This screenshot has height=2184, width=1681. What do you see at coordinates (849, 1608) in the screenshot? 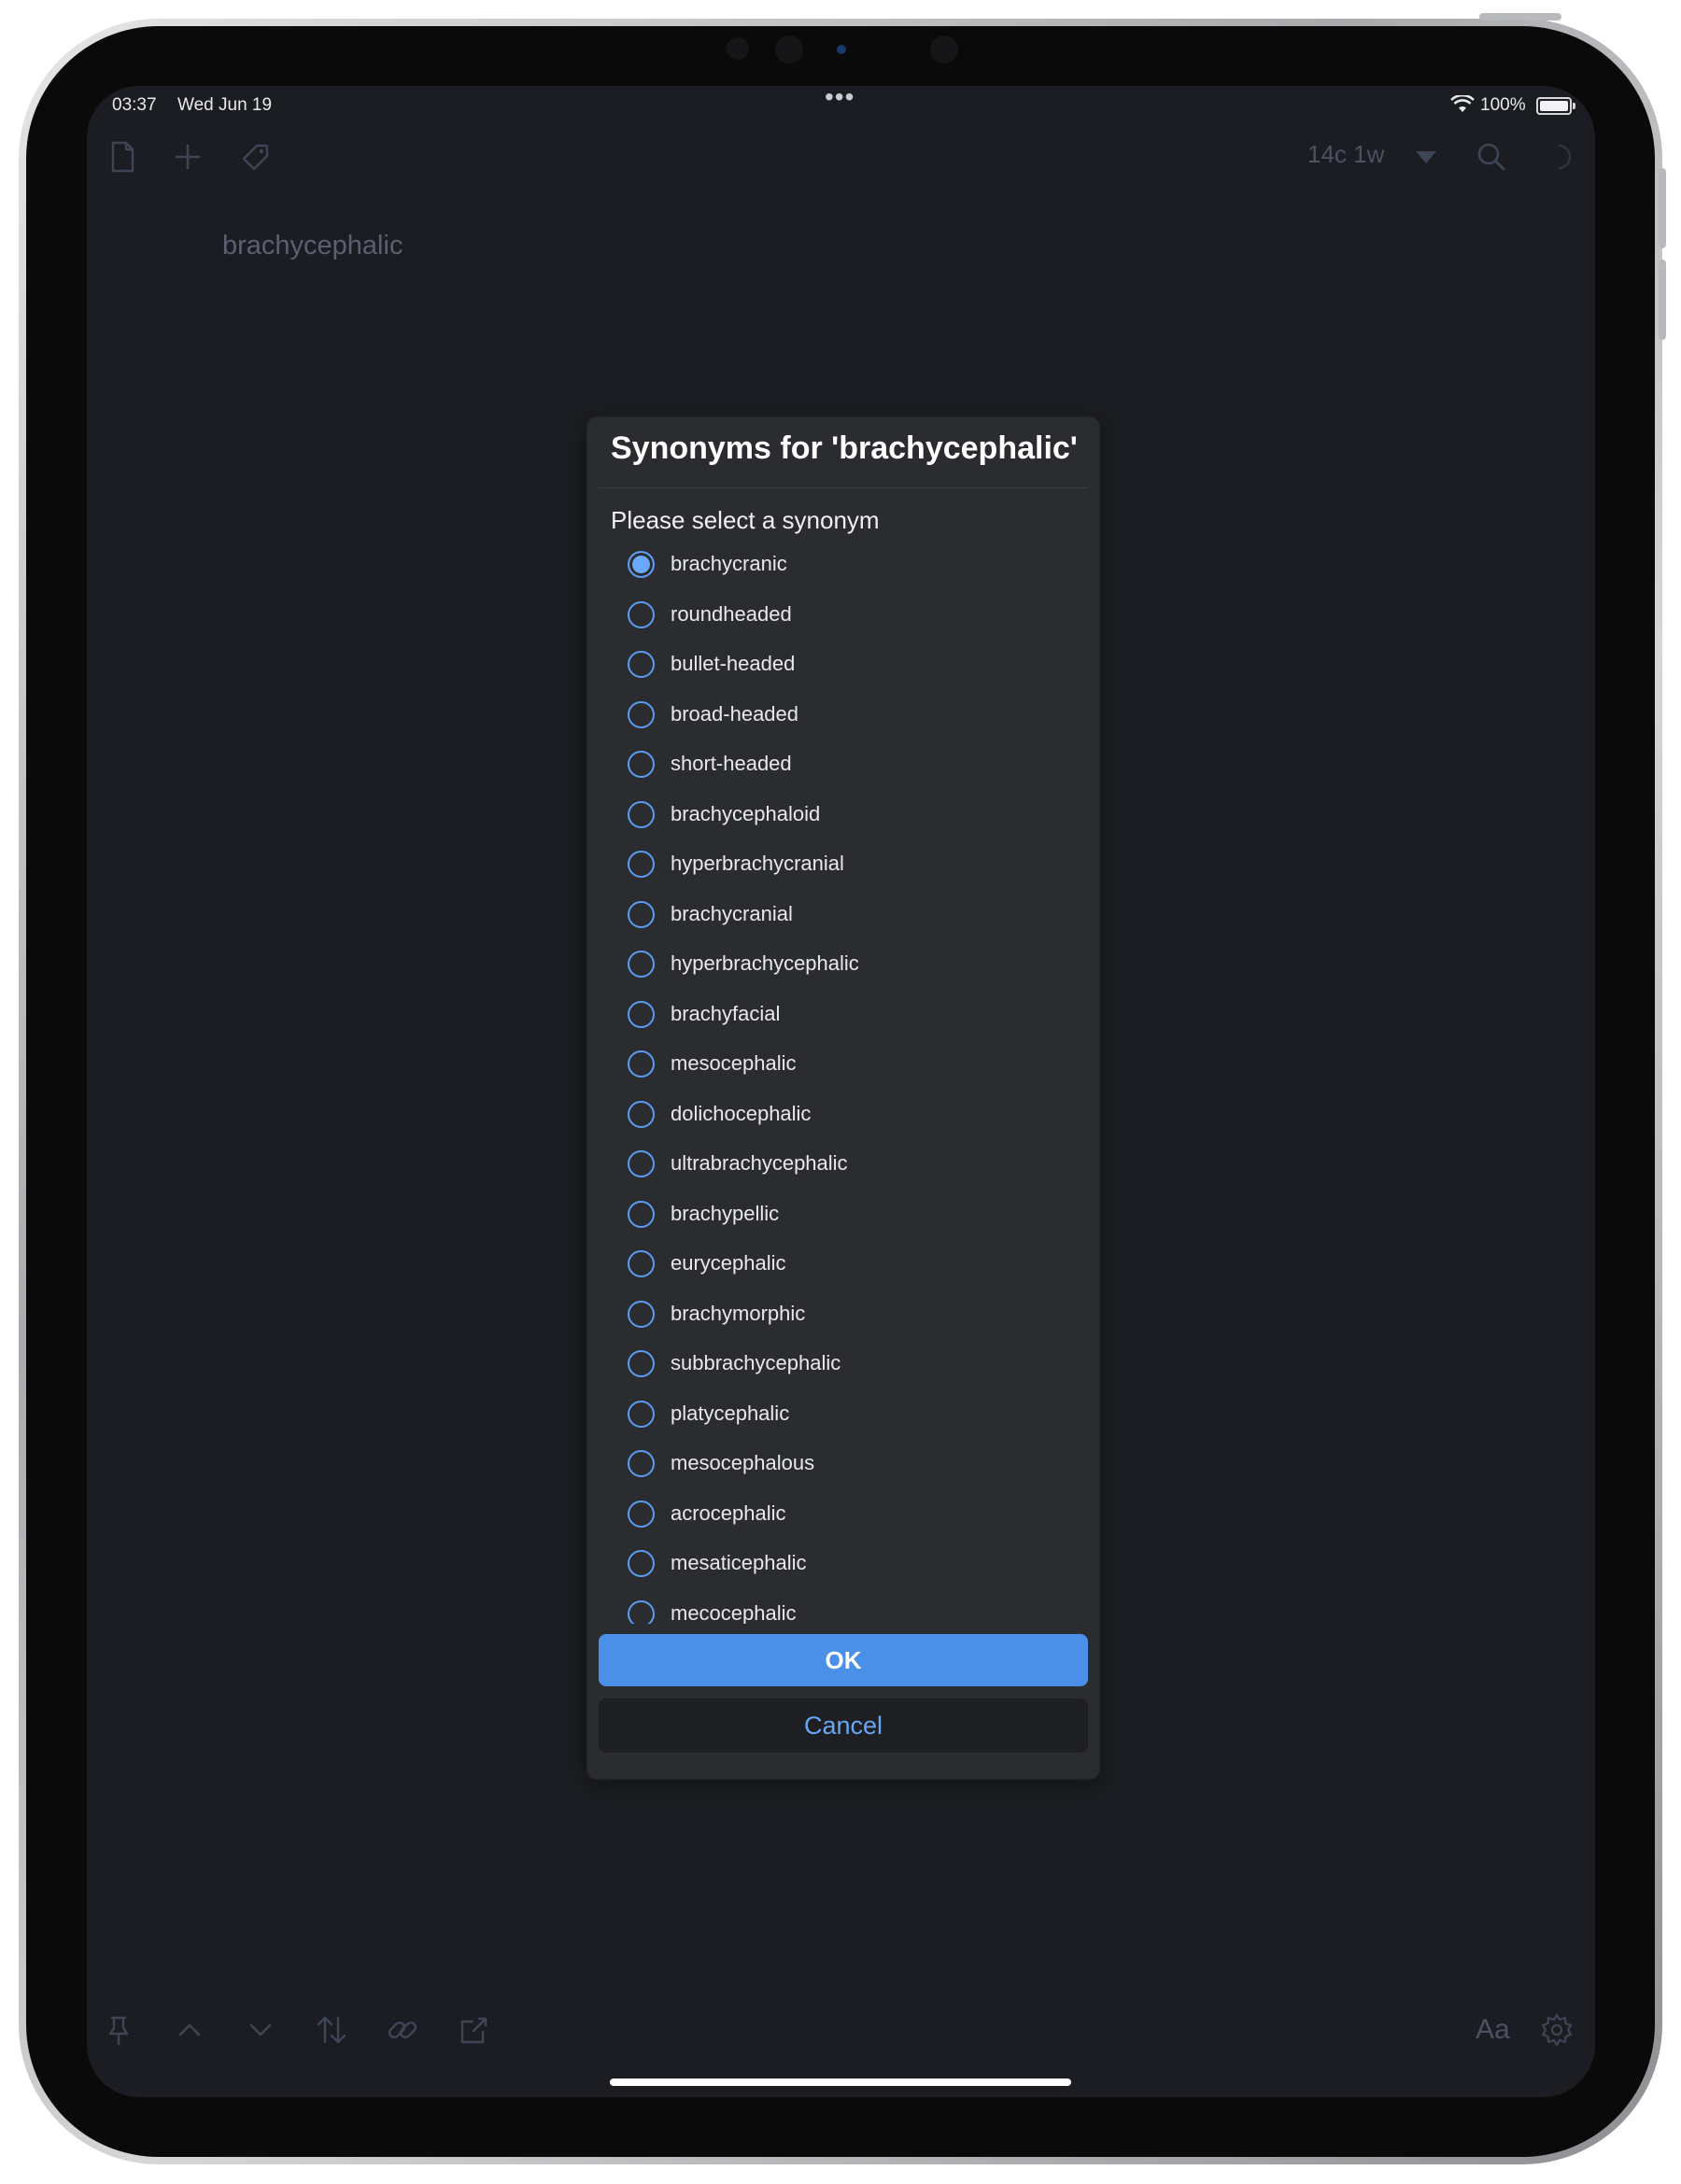
I see `synonym-option: mecocephalic` at bounding box center [849, 1608].